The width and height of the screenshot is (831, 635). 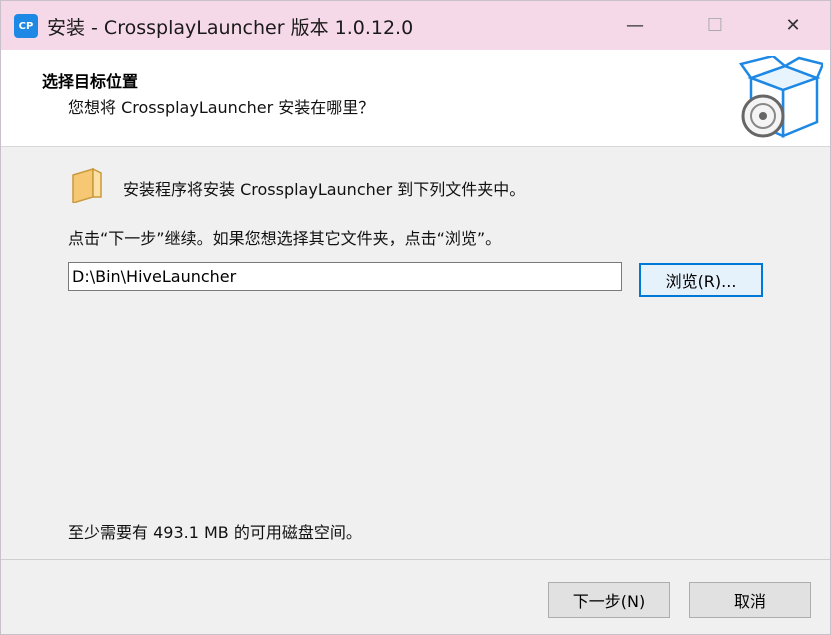 What do you see at coordinates (415, 559) in the screenshot?
I see `footer-divider` at bounding box center [415, 559].